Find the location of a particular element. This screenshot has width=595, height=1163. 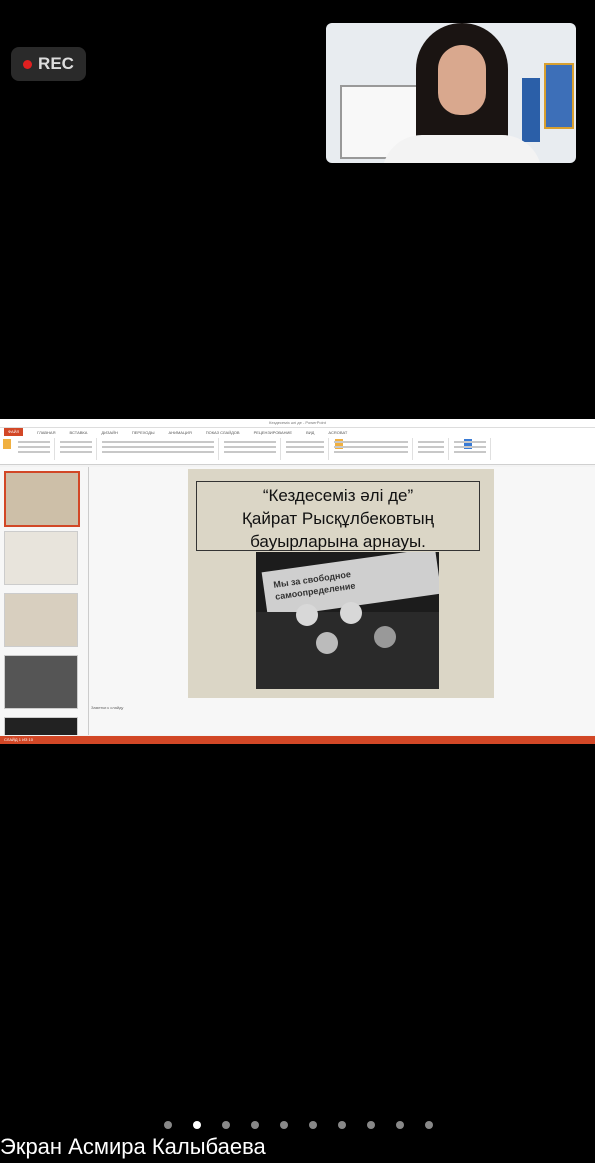

tab-review: РЕЦЕНЗИРОВАНИЕ is located at coordinates (273, 432).